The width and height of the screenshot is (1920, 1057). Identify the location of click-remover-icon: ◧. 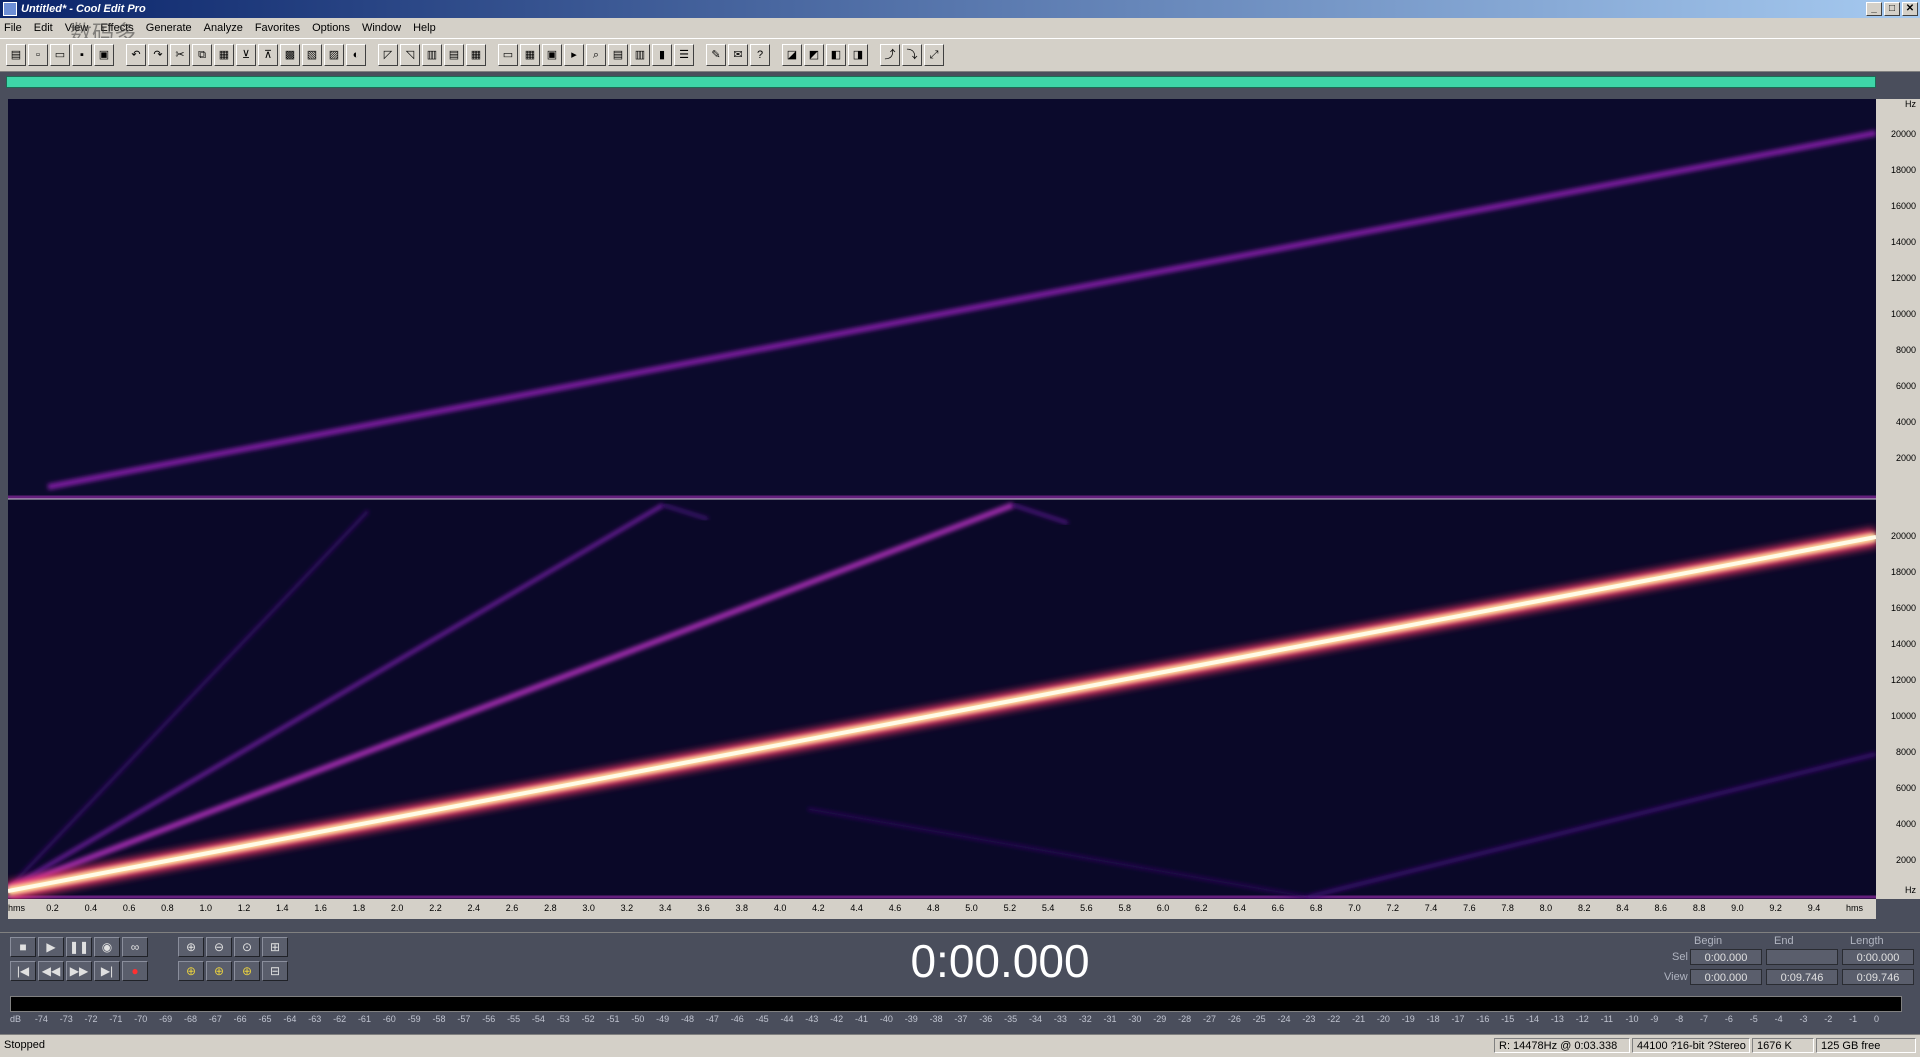
(836, 55).